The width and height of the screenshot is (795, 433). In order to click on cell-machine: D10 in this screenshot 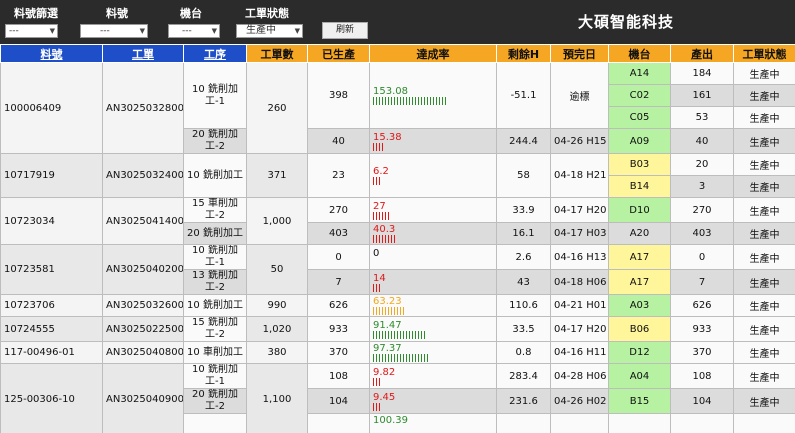, I will do `click(639, 210)`.